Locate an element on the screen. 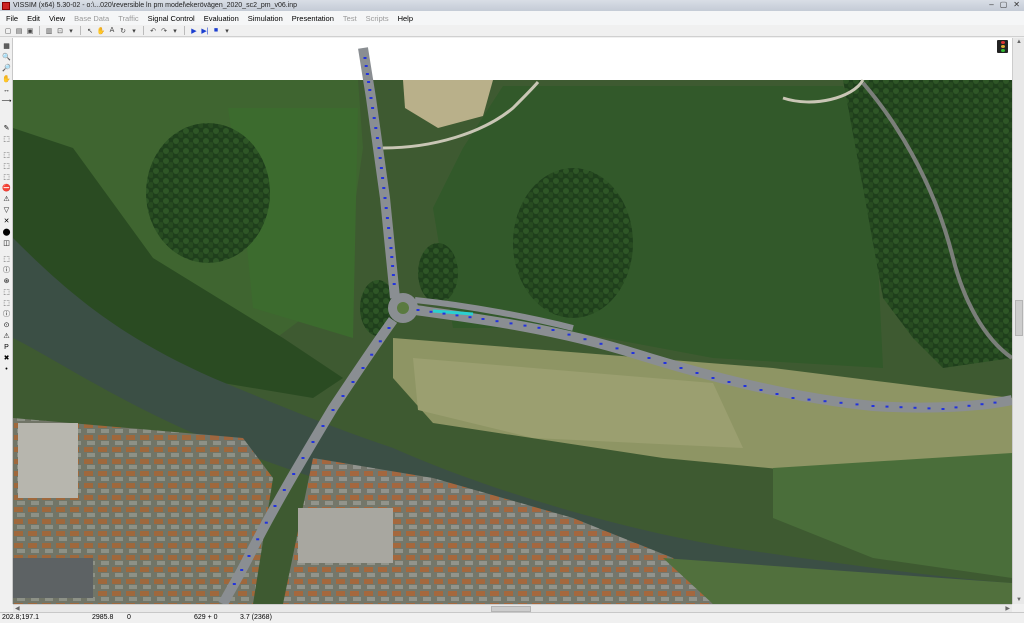  save-icon: ▣ is located at coordinates (30, 31).